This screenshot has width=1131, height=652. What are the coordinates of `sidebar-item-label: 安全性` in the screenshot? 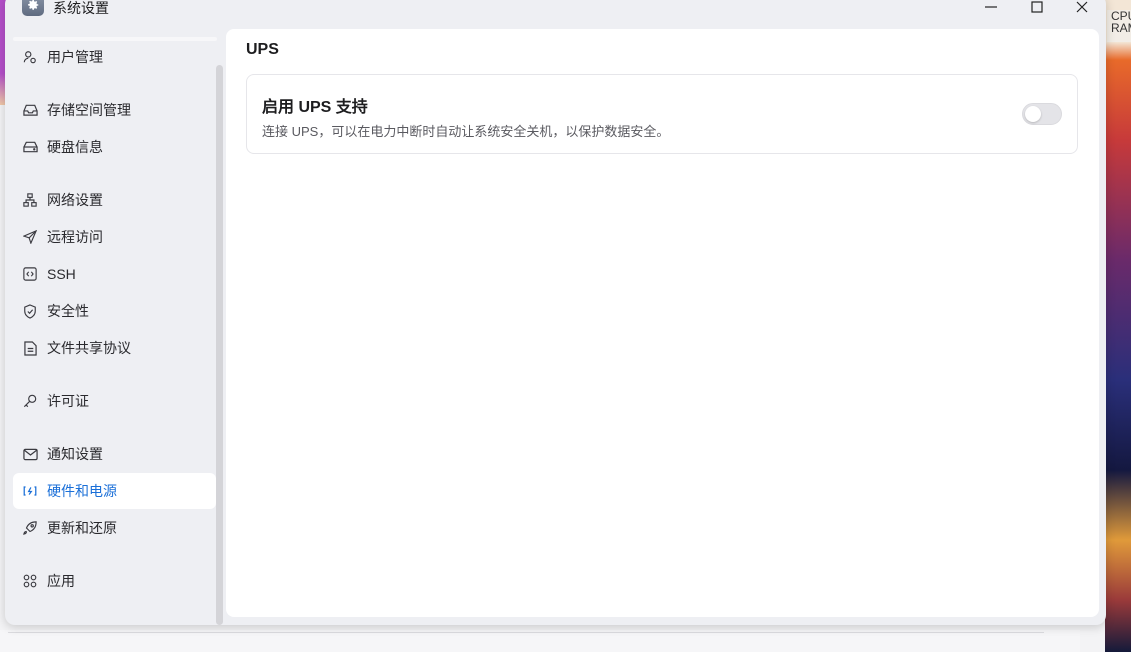 It's located at (68, 311).